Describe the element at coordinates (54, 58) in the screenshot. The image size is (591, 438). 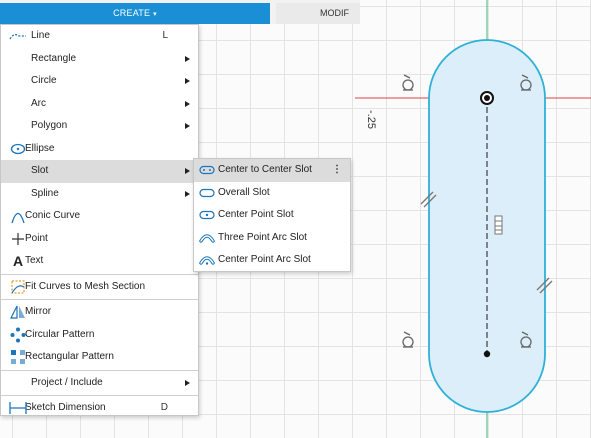
I see `menu-item-label: Rectangle` at that location.